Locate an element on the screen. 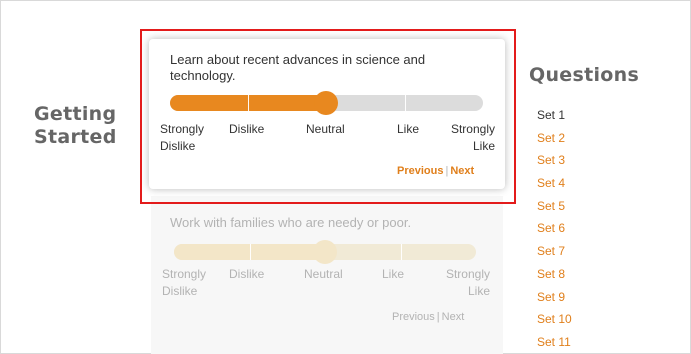 Image resolution: width=691 pixels, height=354 pixels. next-link: Next is located at coordinates (453, 317).